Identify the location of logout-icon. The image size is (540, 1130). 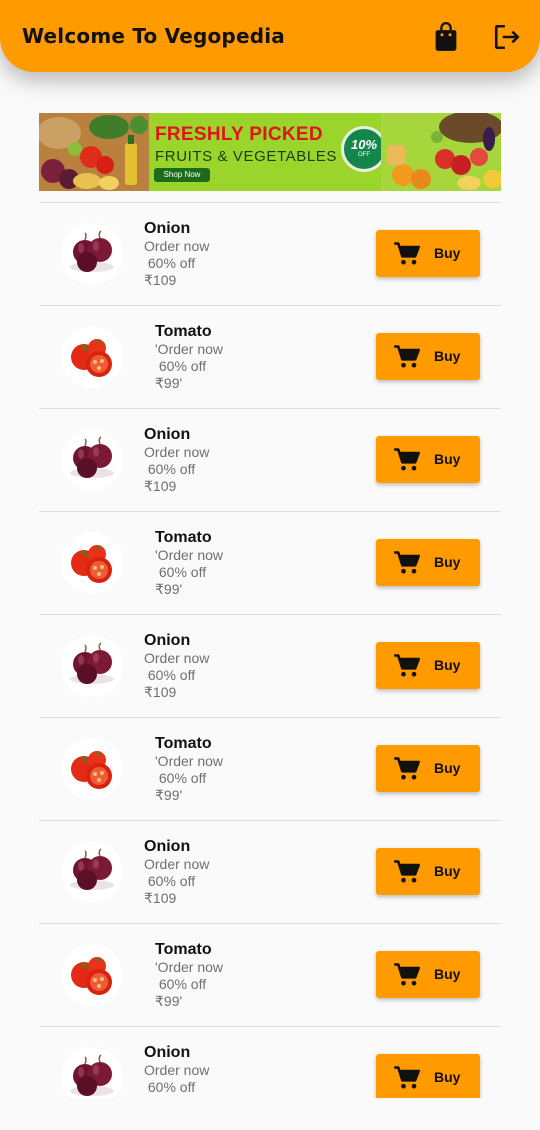
(507, 37).